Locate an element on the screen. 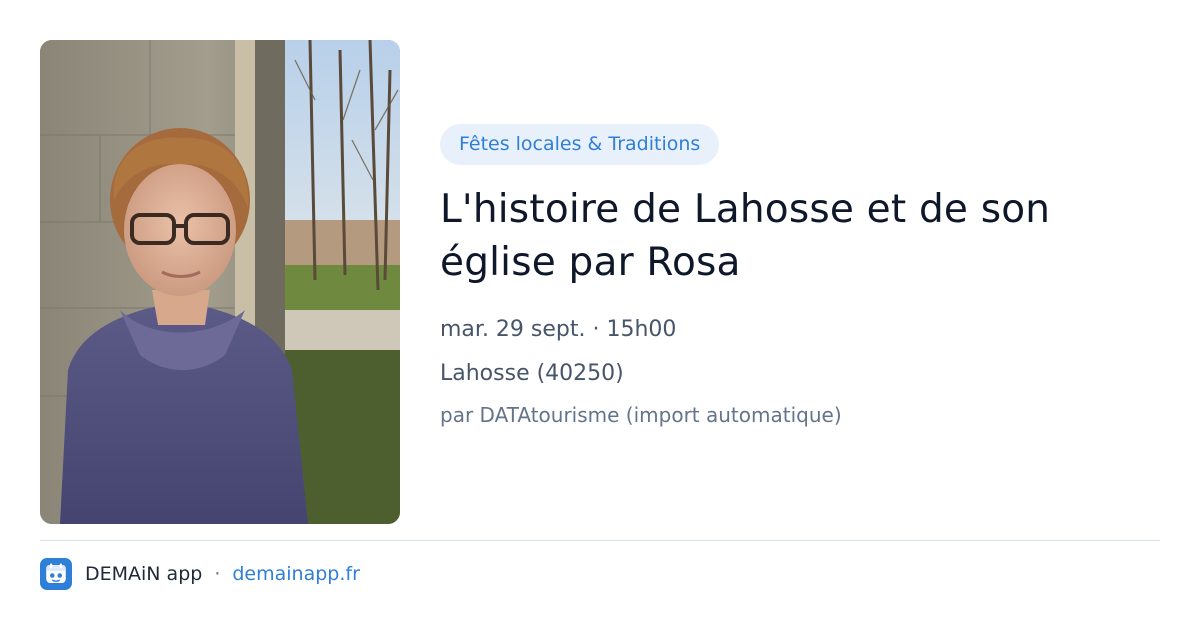 Image resolution: width=1200 pixels, height=630 pixels. footer-brand: DEMAiN app · demainapp.fr is located at coordinates (200, 574).